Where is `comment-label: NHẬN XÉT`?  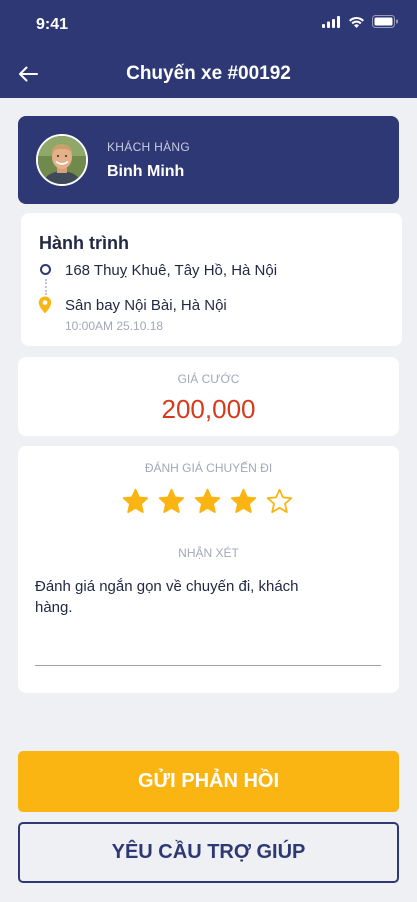 comment-label: NHẬN XÉT is located at coordinates (208, 553).